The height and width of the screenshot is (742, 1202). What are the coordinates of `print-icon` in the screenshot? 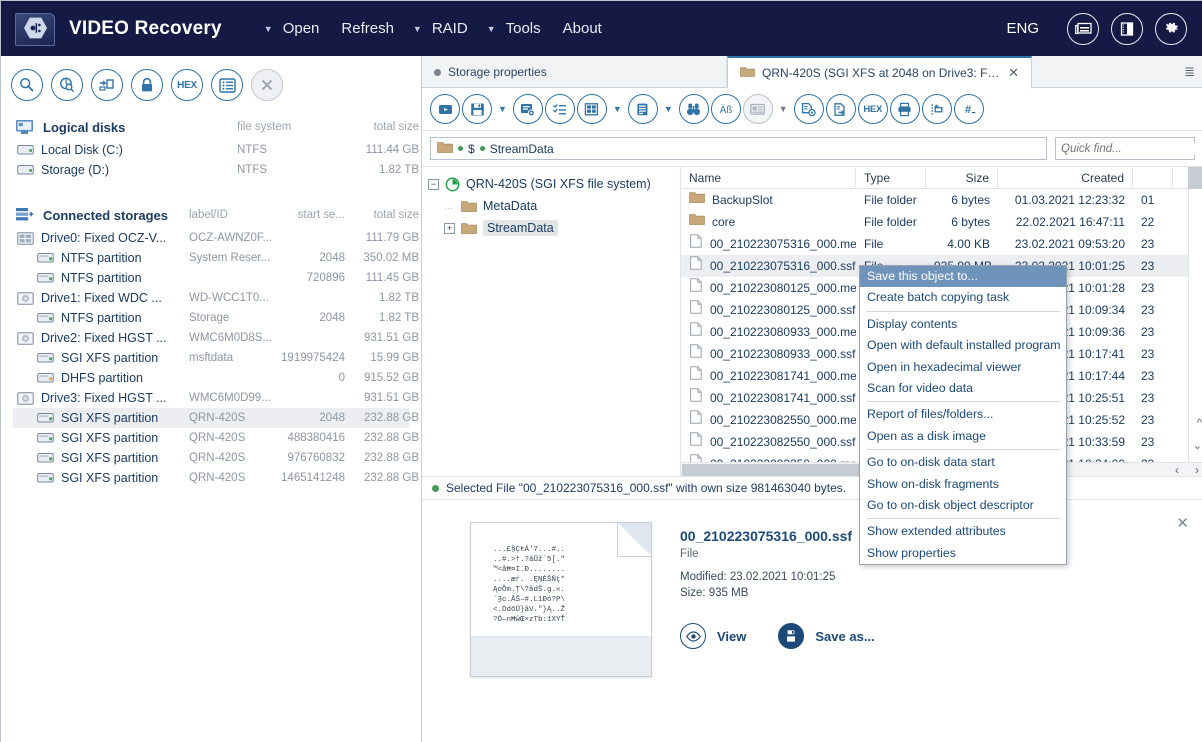 It's located at (904, 109).